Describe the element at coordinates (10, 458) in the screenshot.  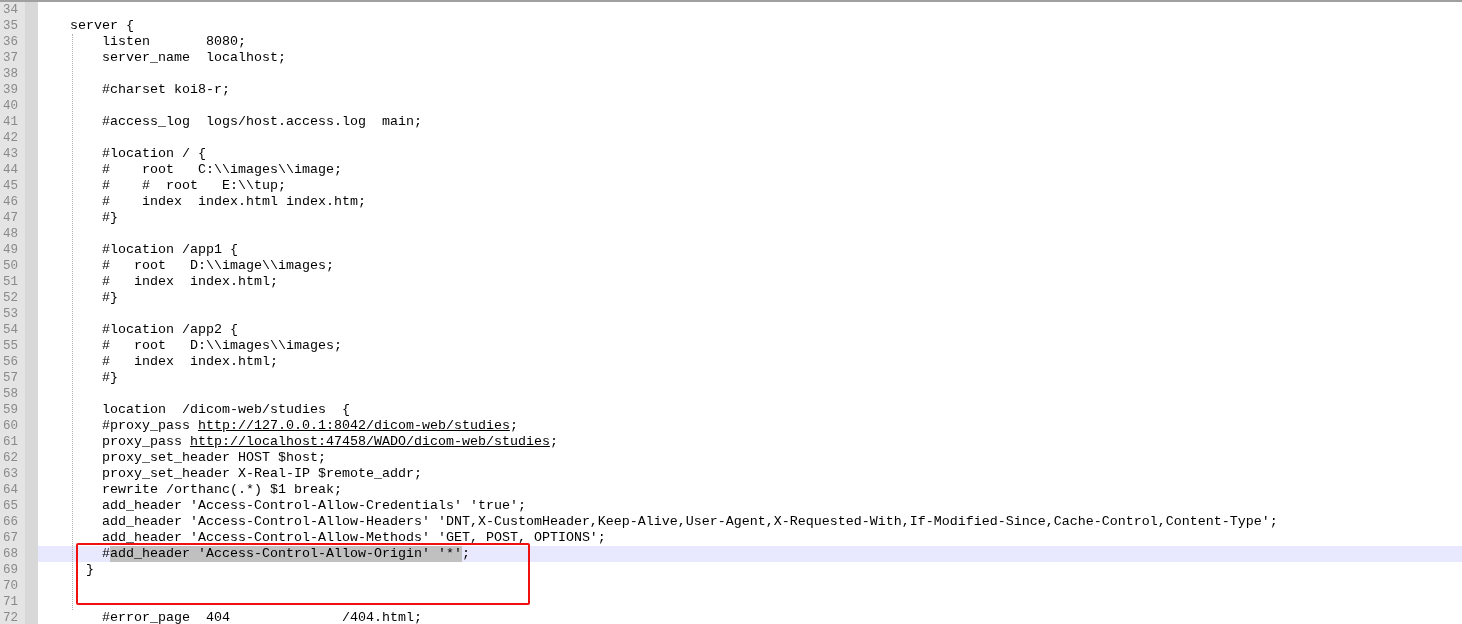
I see `line-number: 62` at that location.